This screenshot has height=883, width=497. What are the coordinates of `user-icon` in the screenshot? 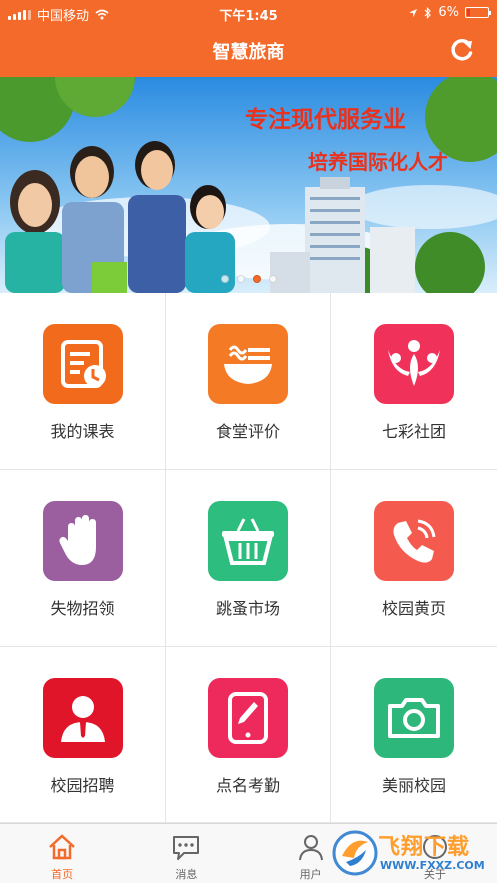 It's located at (310, 848).